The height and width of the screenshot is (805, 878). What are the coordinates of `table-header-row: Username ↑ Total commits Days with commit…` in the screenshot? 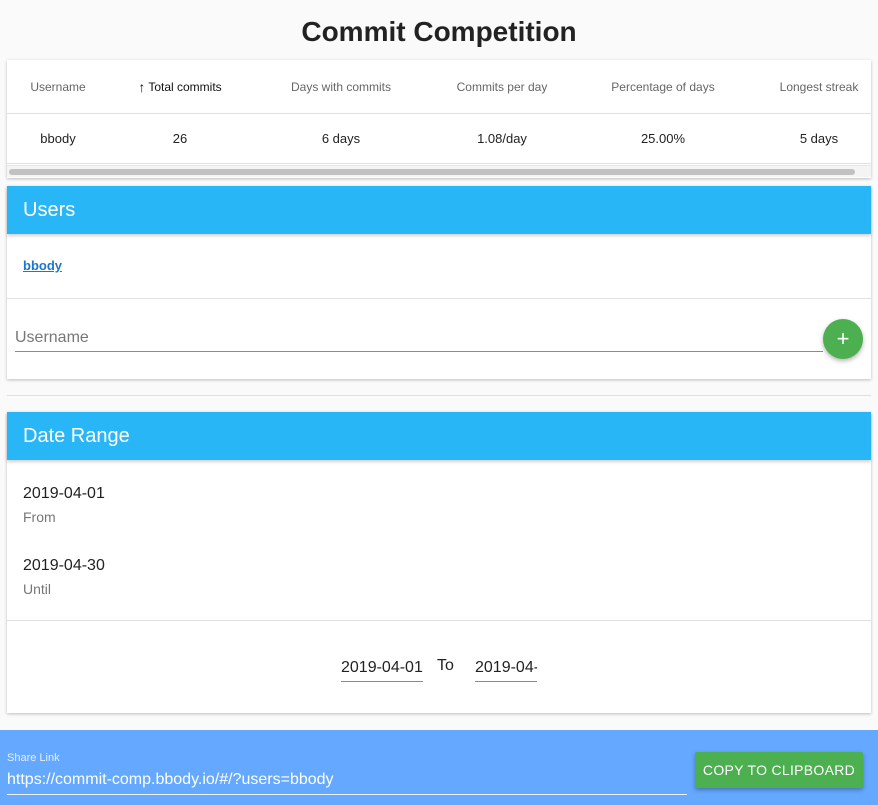 It's located at (439, 87).